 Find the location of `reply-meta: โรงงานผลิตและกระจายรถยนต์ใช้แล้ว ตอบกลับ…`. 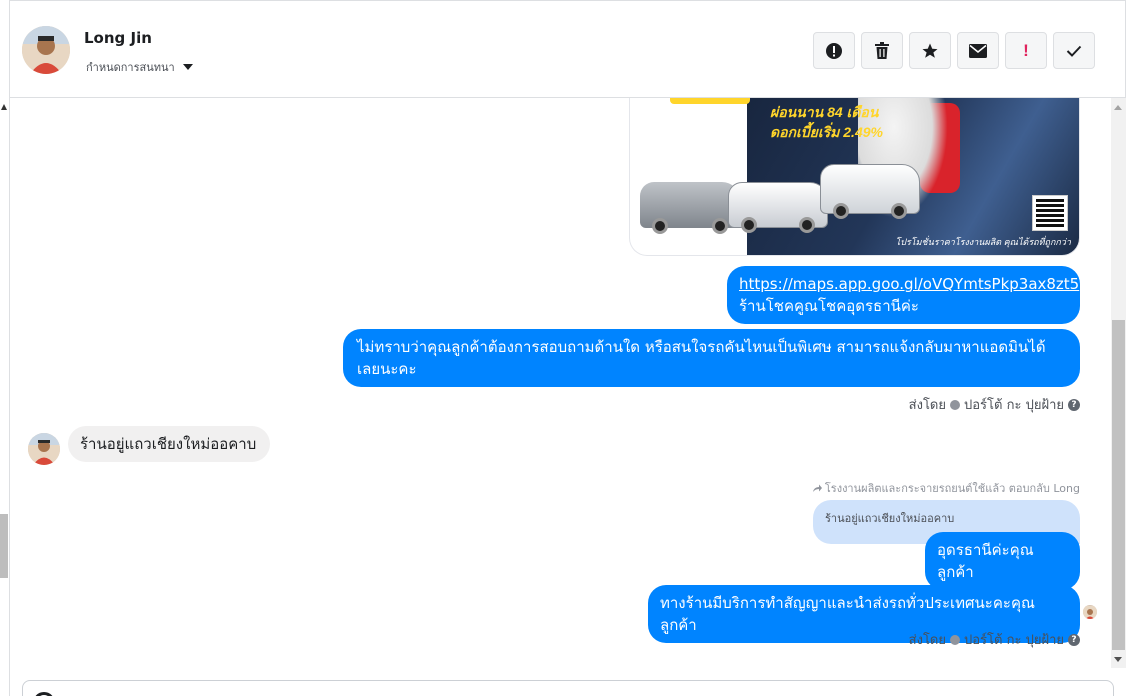

reply-meta: โรงงานผลิตและกระจายรถยนต์ใช้แล้ว ตอบกลับ… is located at coordinates (946, 488).